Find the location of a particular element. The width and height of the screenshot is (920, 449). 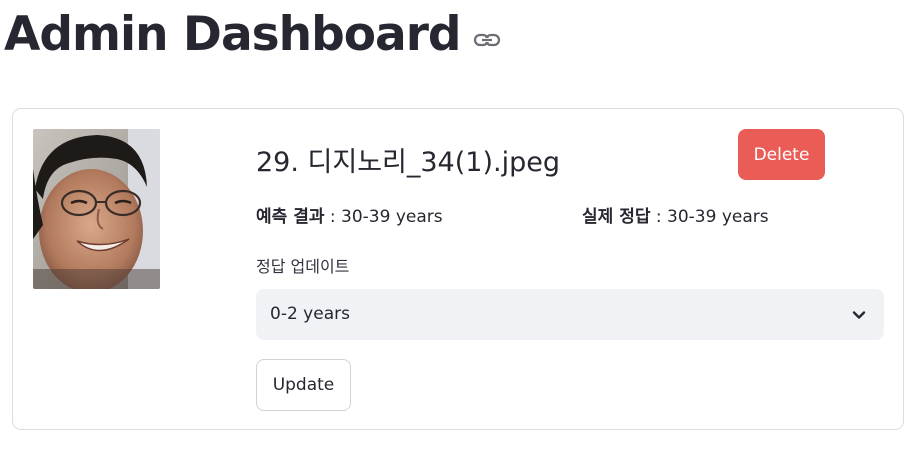

prediction-value: : 30-39 years is located at coordinates (383, 217).